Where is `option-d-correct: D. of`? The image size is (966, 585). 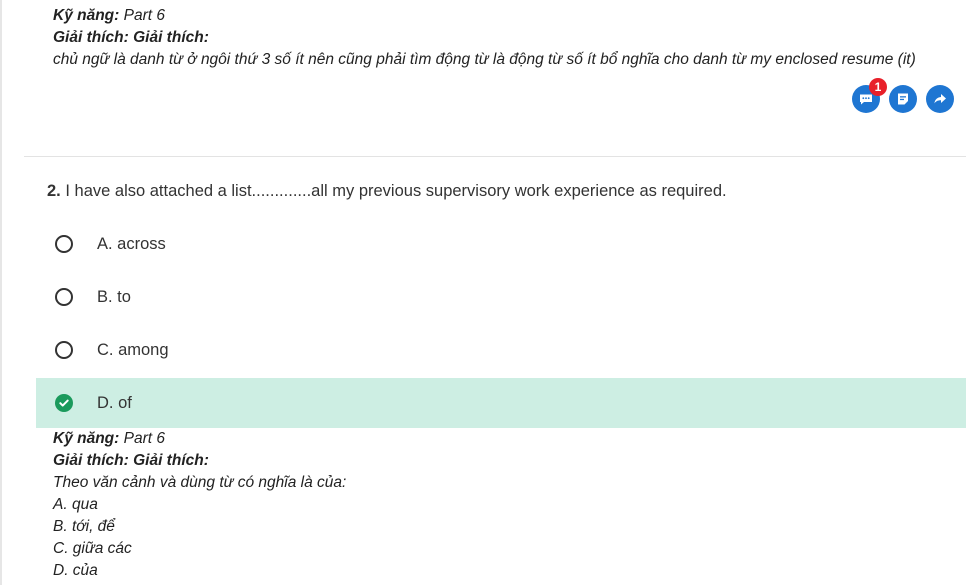 option-d-correct: D. of is located at coordinates (501, 403).